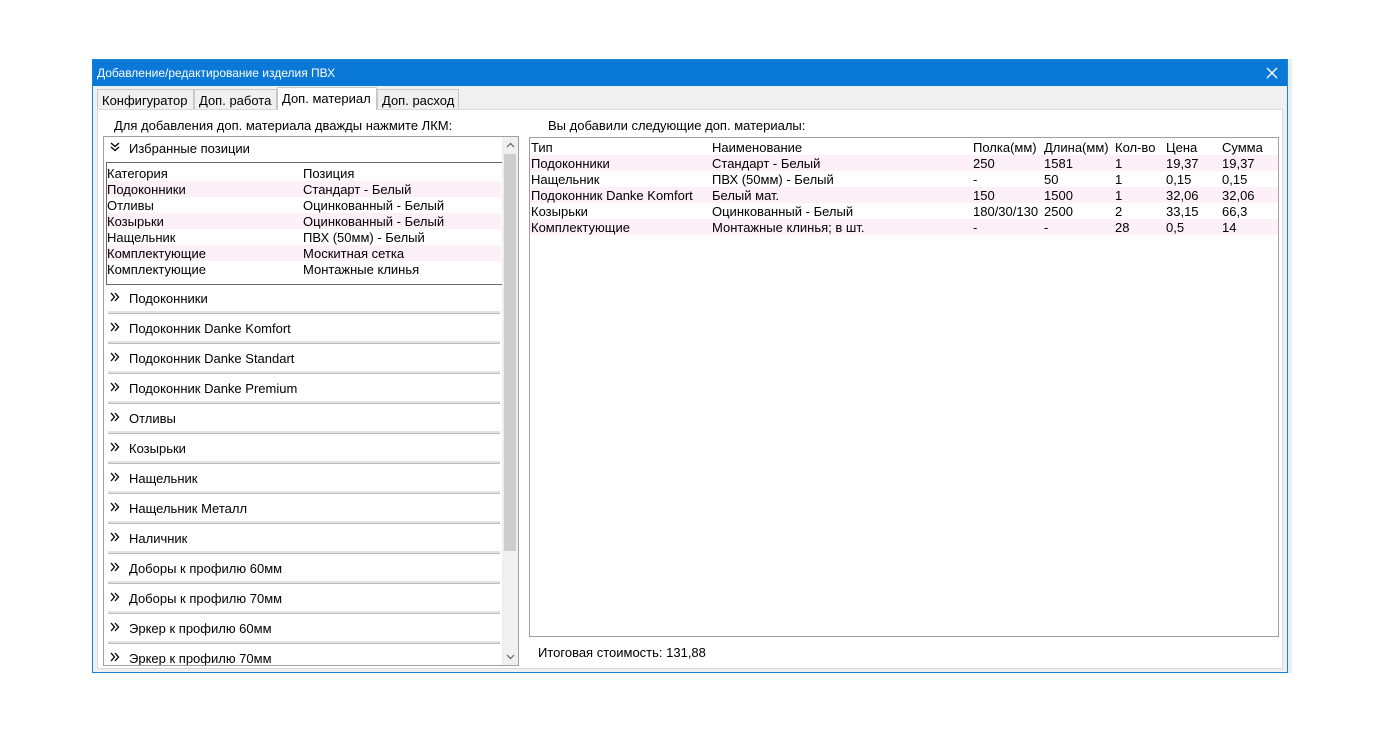 The height and width of the screenshot is (733, 1384). What do you see at coordinates (304, 269) in the screenshot?
I see `favorites-row: Комплектующие Монтажные клинья` at bounding box center [304, 269].